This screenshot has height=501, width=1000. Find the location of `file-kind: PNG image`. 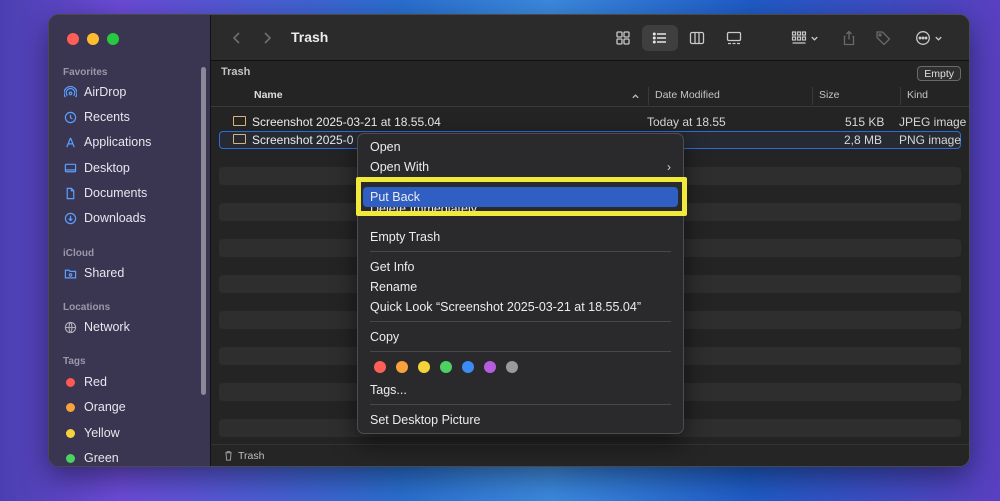

file-kind: PNG image is located at coordinates (930, 140).